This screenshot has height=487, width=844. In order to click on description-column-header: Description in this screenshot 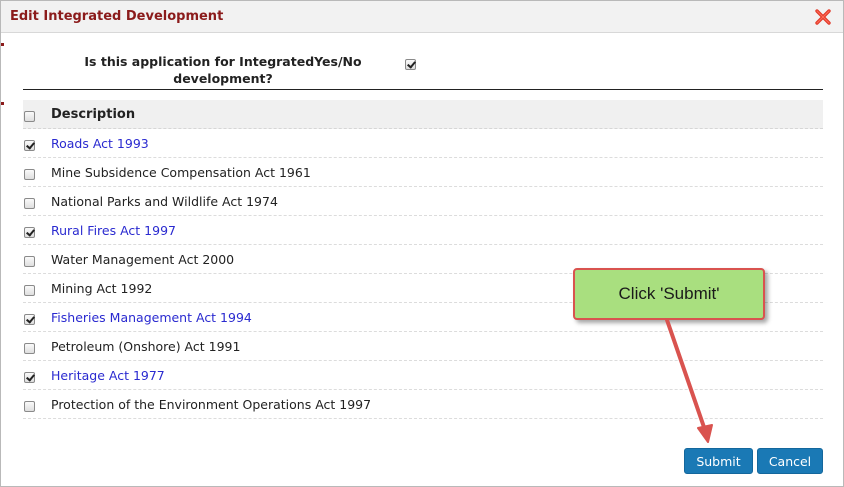, I will do `click(93, 114)`.